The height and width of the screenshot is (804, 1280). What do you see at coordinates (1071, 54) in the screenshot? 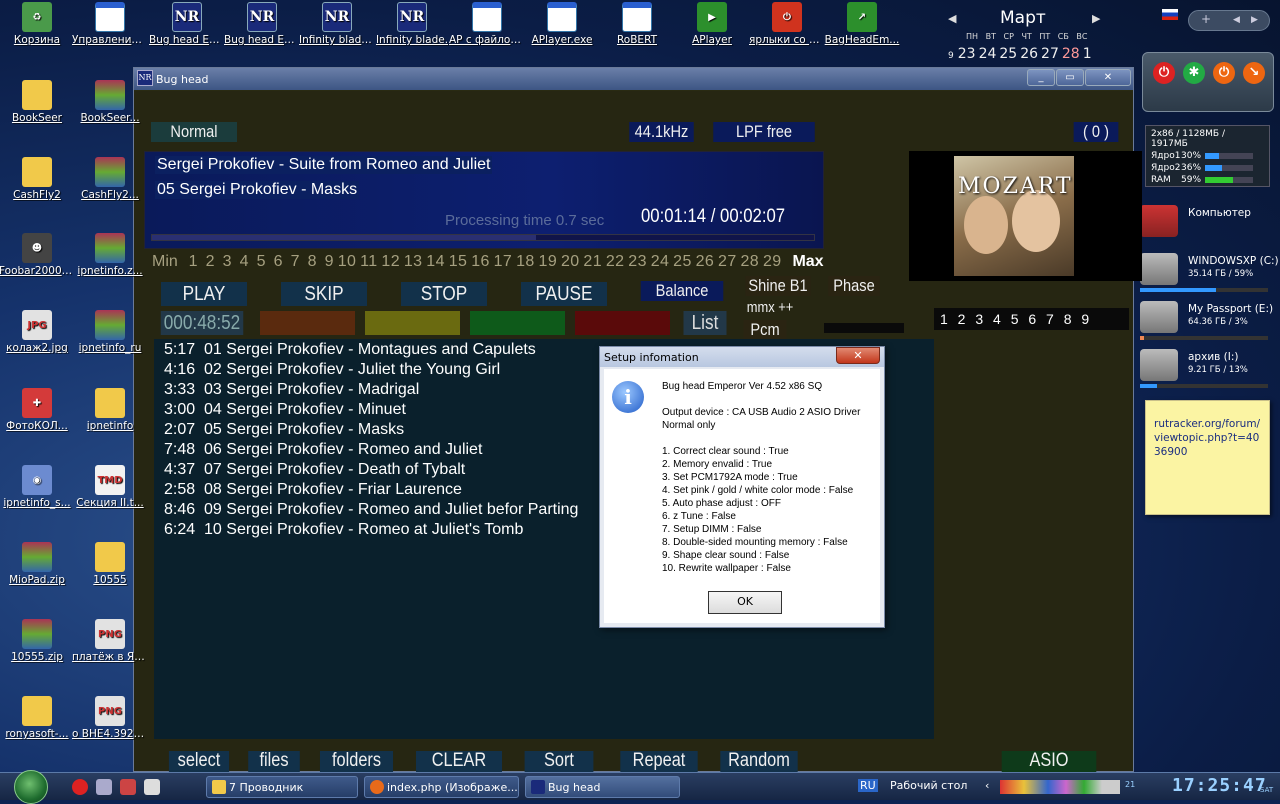
I see `calendar-day: 28` at bounding box center [1071, 54].